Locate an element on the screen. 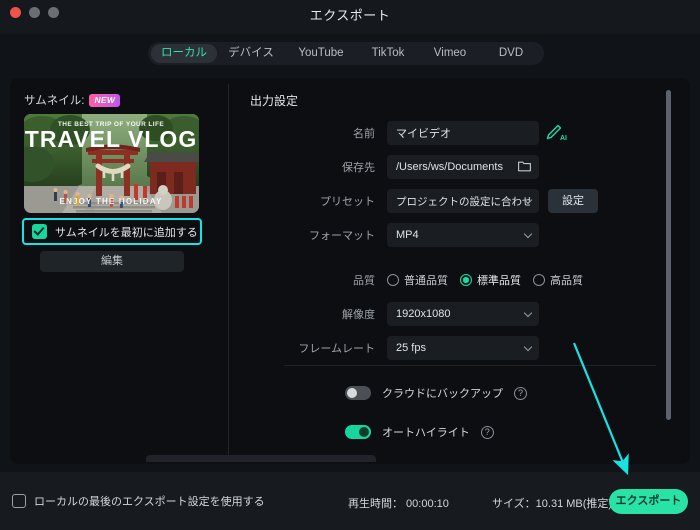 The height and width of the screenshot is (530, 700). format-label: フォーマット is located at coordinates (342, 236).